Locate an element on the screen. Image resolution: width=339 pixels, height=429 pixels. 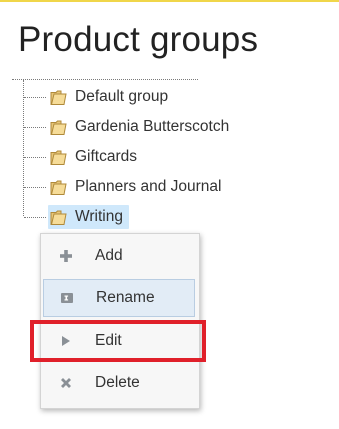
menu-item-delete: Delete is located at coordinates (119, 383).